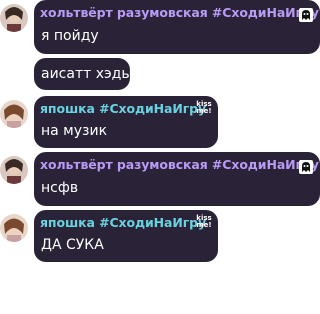  I want to click on message-bubble: япошка #СходиНаИгру kiss me! на музик, so click(126, 122).